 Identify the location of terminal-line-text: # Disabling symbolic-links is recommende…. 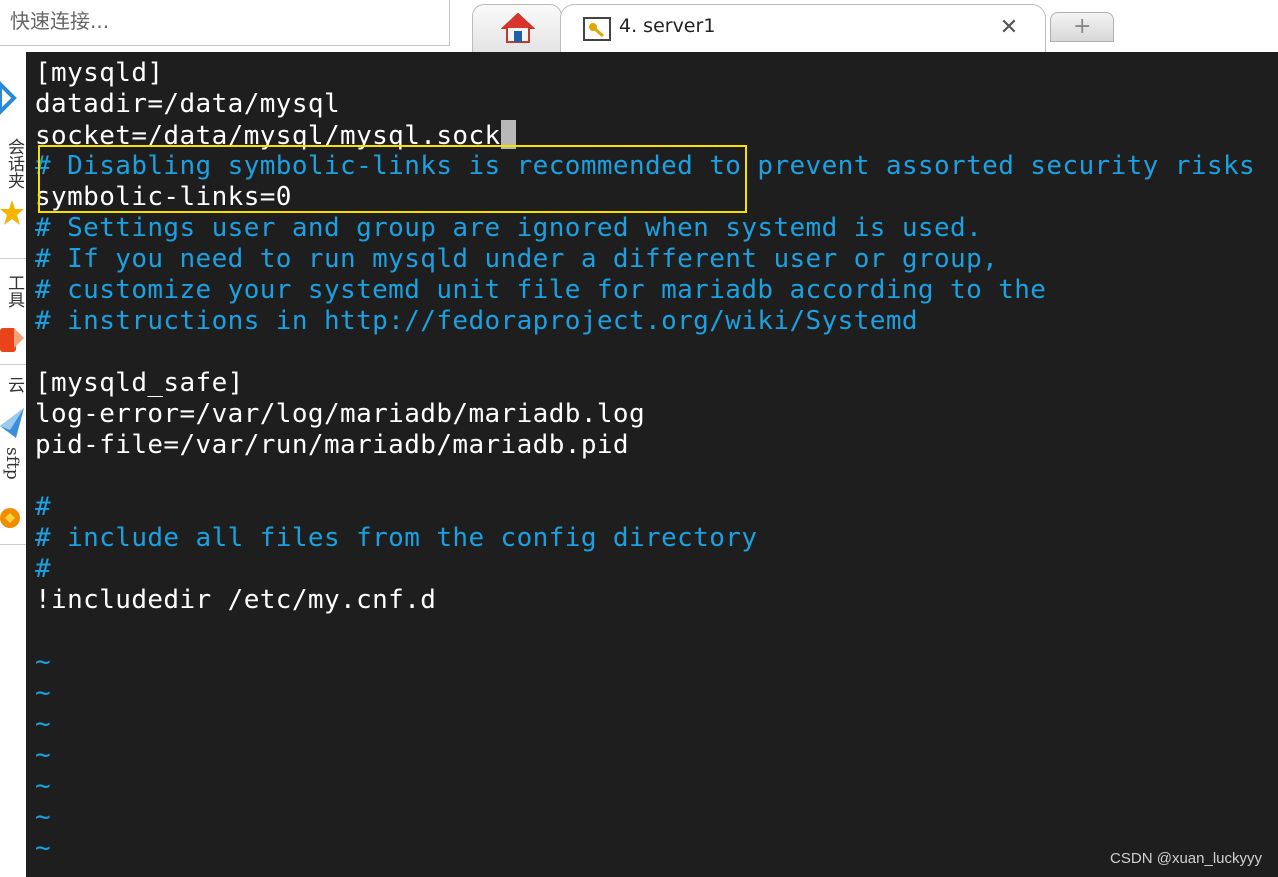
(645, 166).